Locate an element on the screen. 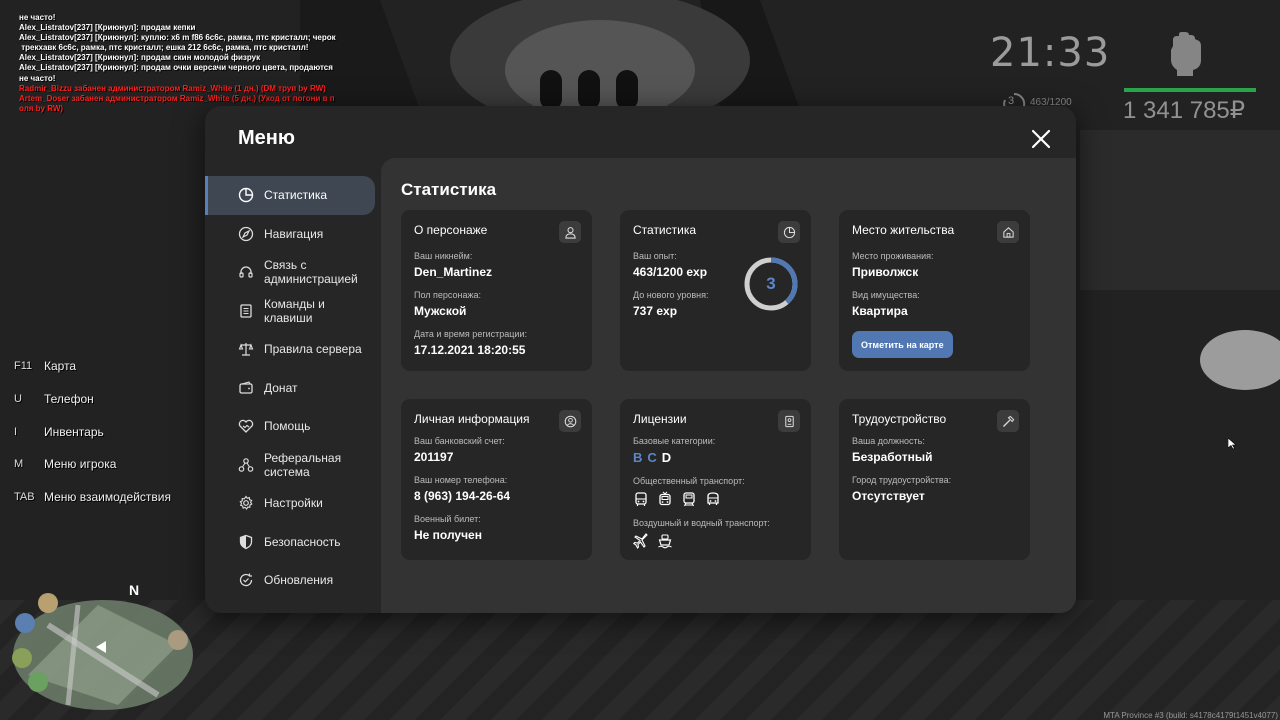  public-transport-icons is located at coordinates (715, 499).